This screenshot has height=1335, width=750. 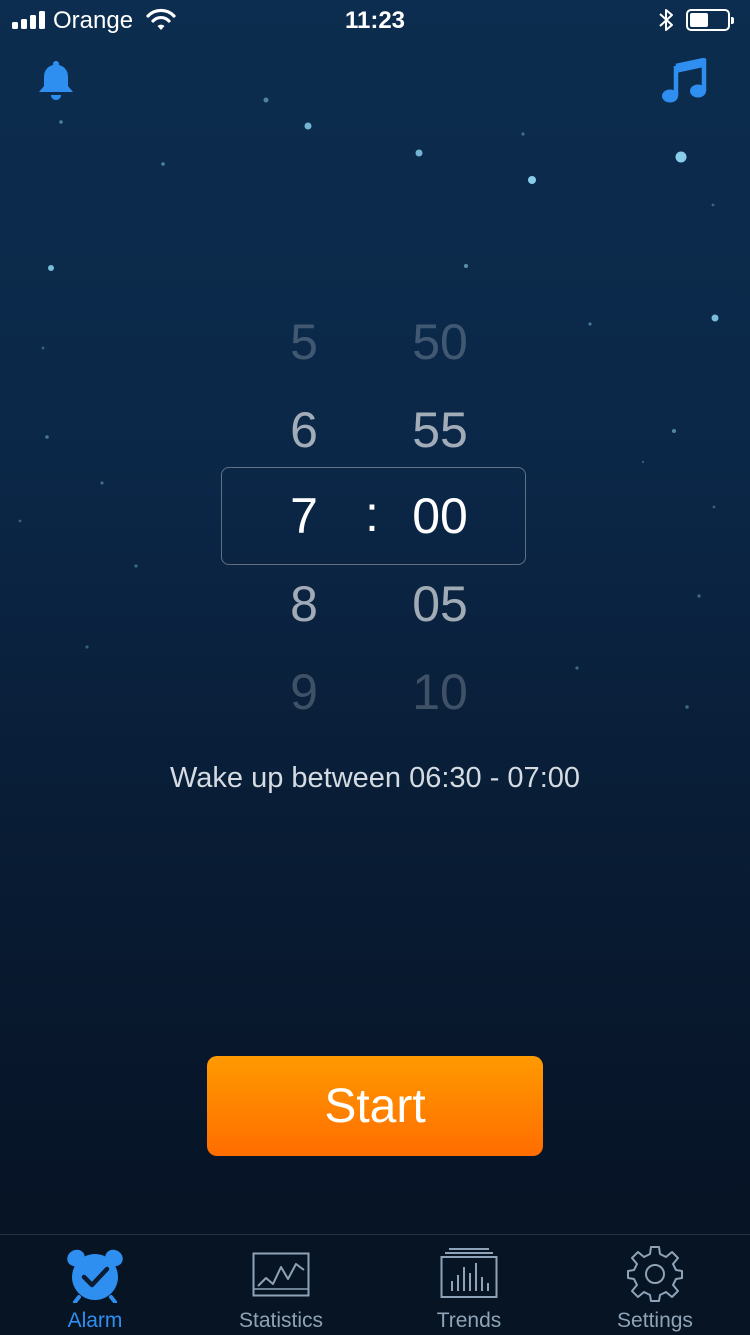 I want to click on bar-chart-icon, so click(x=469, y=1273).